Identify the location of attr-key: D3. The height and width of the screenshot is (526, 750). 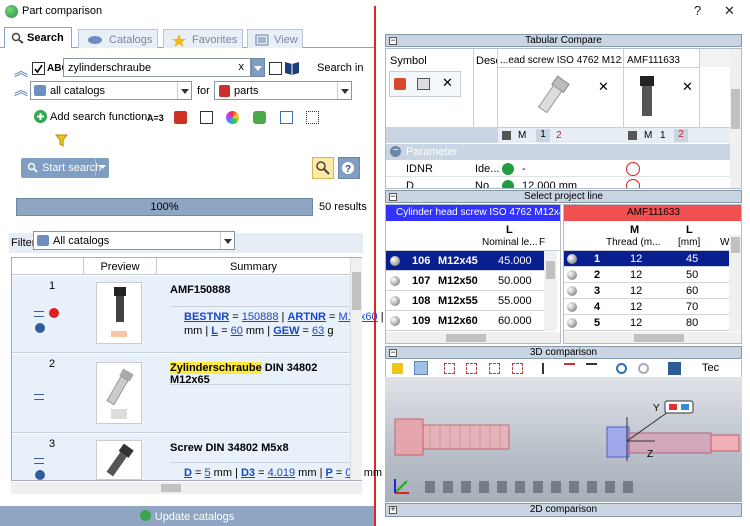
(248, 473).